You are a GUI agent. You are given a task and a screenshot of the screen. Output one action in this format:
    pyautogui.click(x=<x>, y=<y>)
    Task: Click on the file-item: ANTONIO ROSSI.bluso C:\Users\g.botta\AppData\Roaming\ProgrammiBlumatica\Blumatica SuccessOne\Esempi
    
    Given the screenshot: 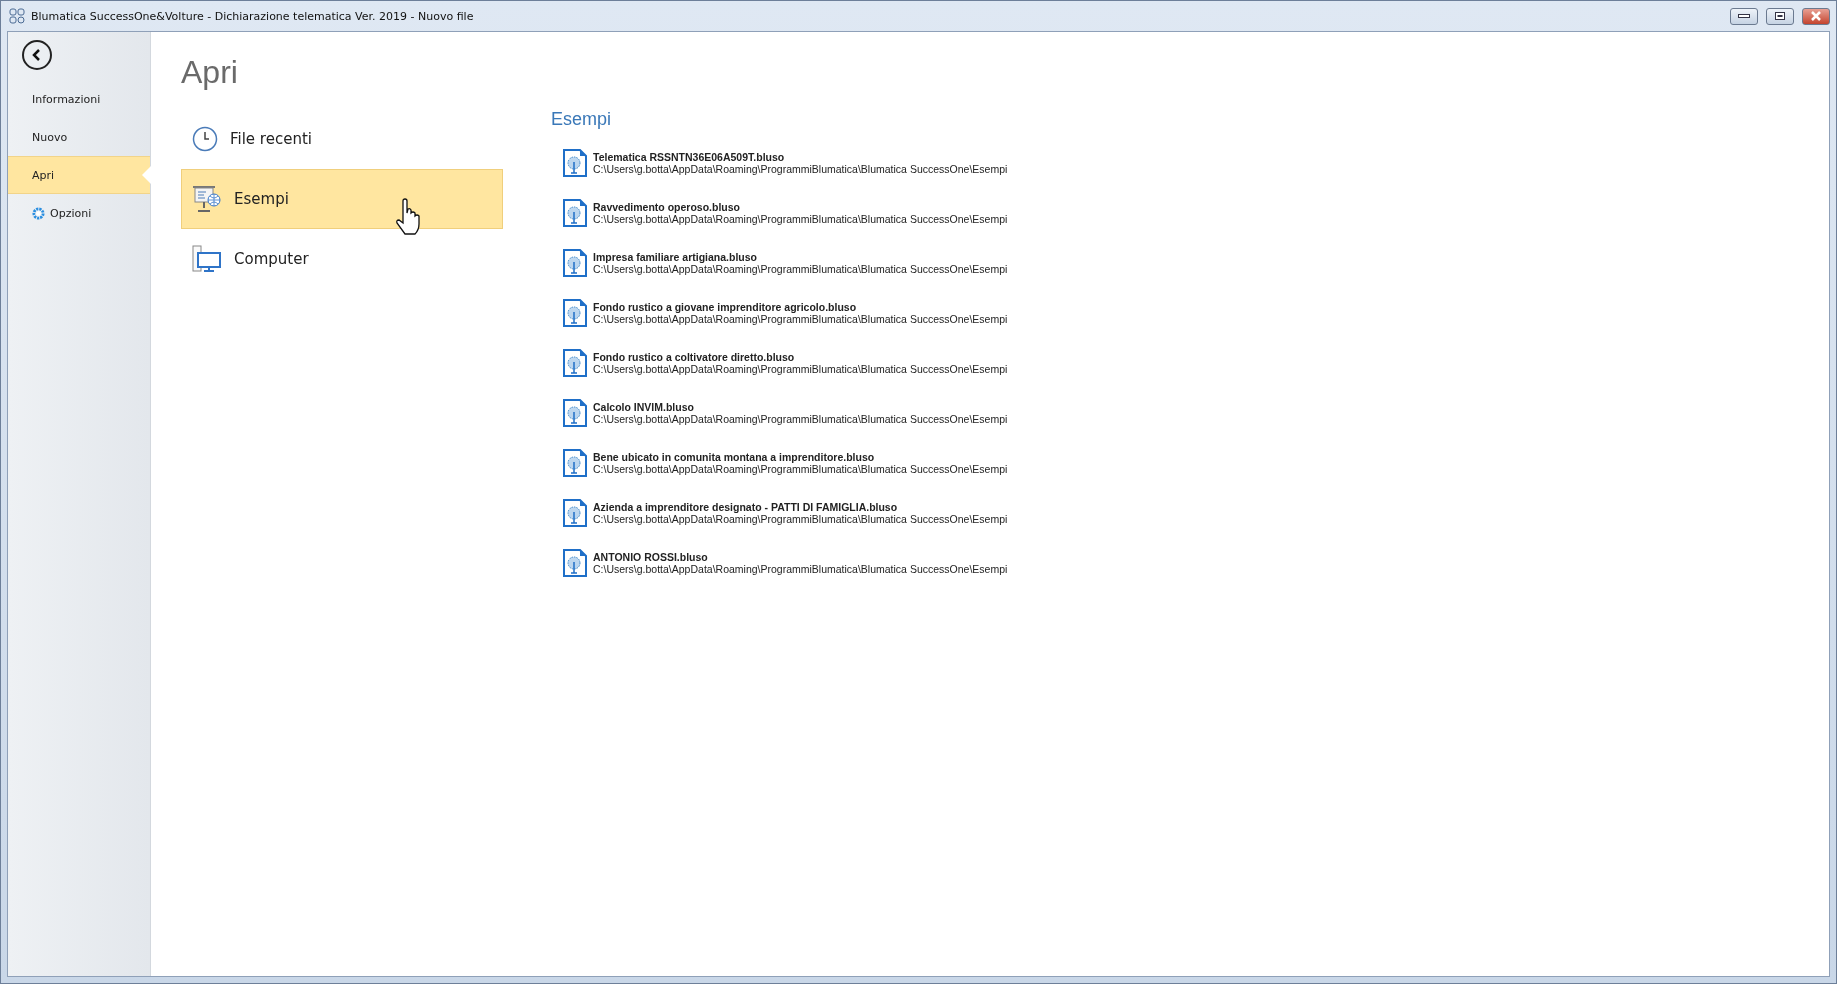 What is the action you would take?
    pyautogui.click(x=779, y=563)
    